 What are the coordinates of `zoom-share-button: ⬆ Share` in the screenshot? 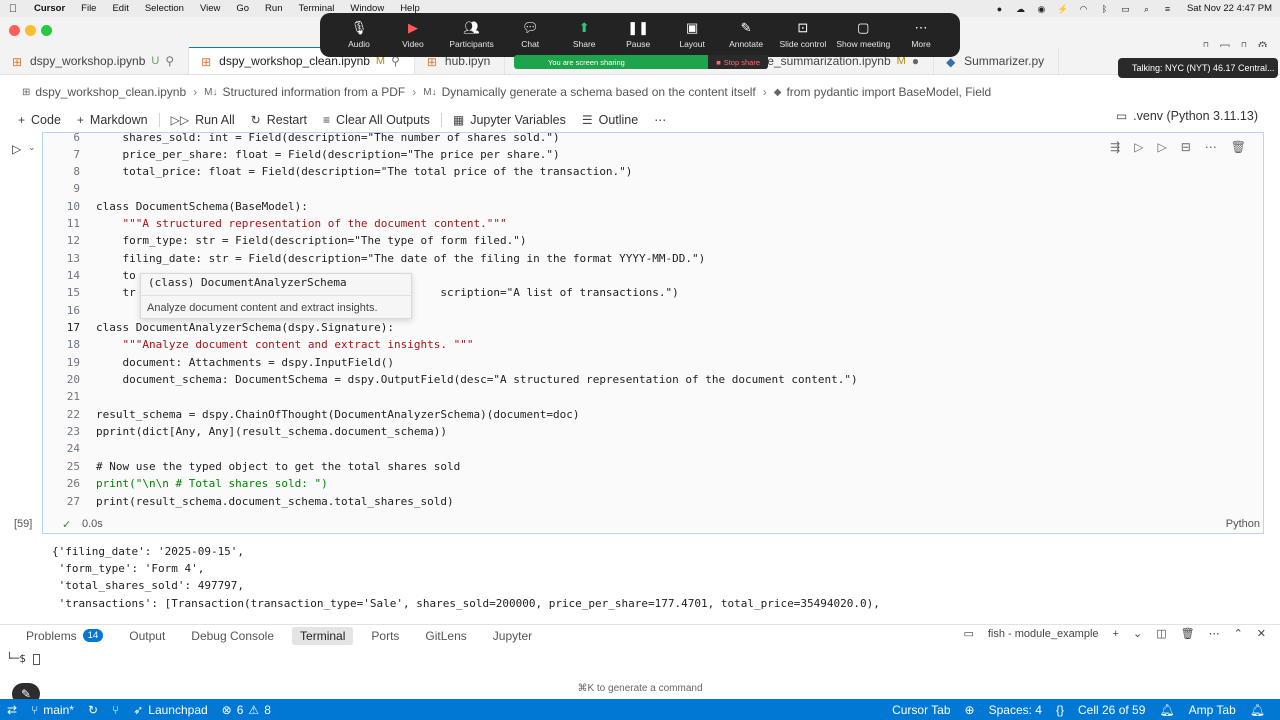 It's located at (584, 34).